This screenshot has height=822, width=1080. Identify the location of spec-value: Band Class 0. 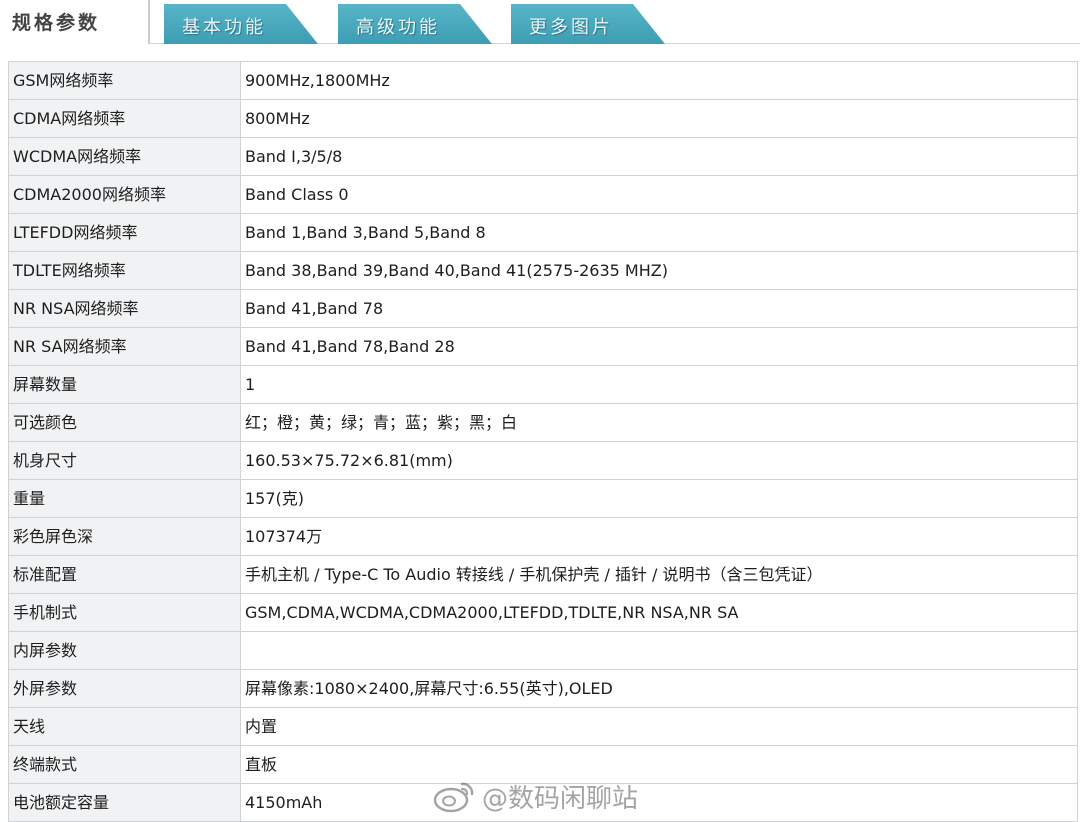
(659, 194).